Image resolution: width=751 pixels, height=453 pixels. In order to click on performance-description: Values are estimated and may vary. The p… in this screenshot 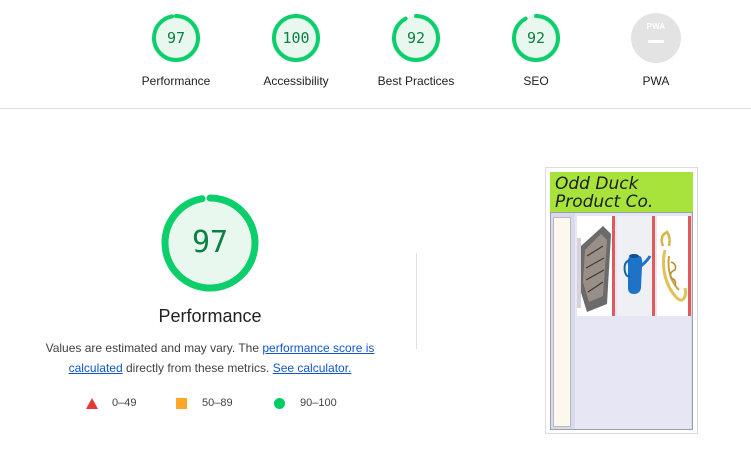, I will do `click(210, 358)`.